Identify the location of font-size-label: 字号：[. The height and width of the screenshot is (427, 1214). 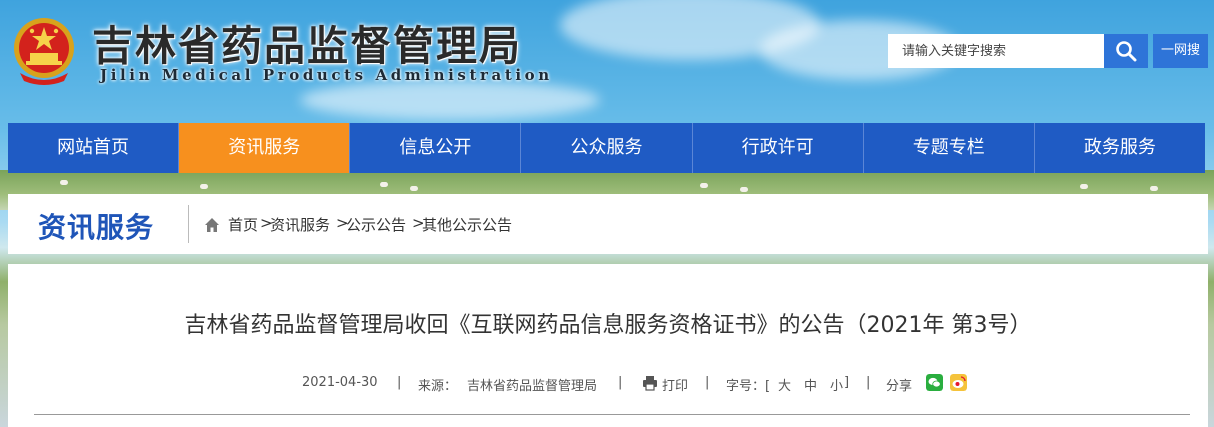
(748, 386).